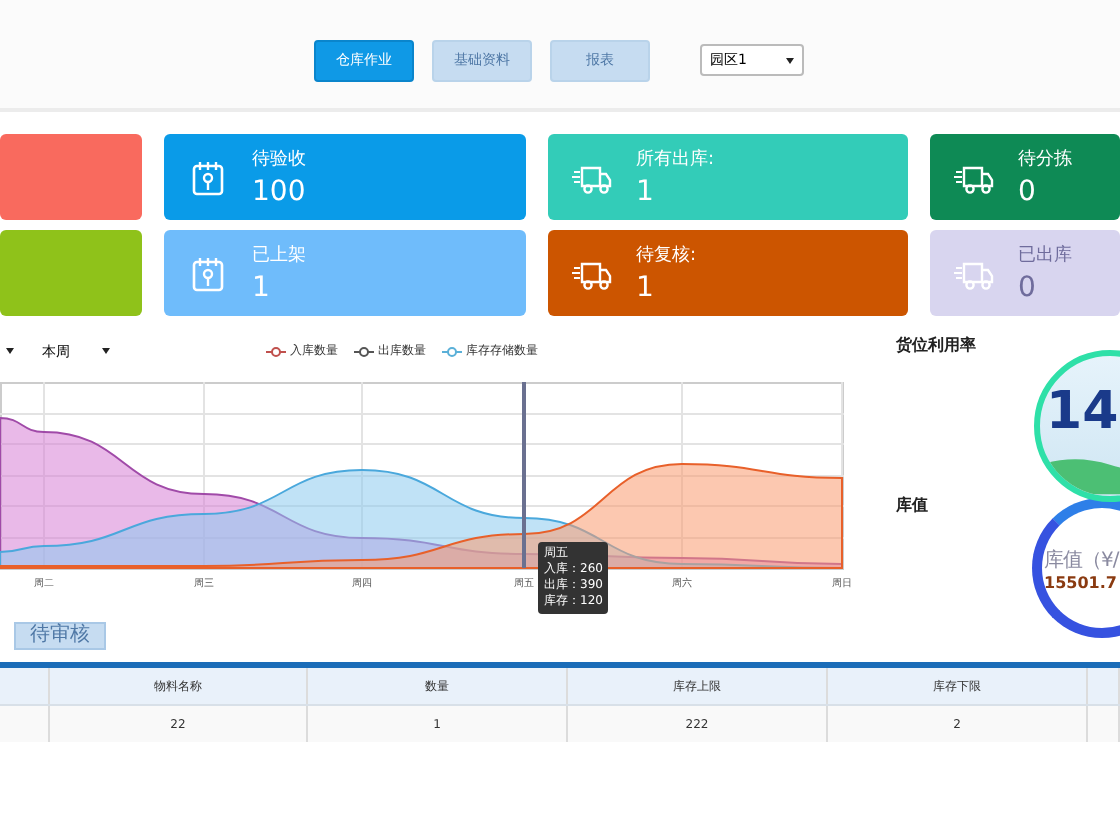 This screenshot has height=840, width=1120. I want to click on card-label: 待验收, so click(279, 159).